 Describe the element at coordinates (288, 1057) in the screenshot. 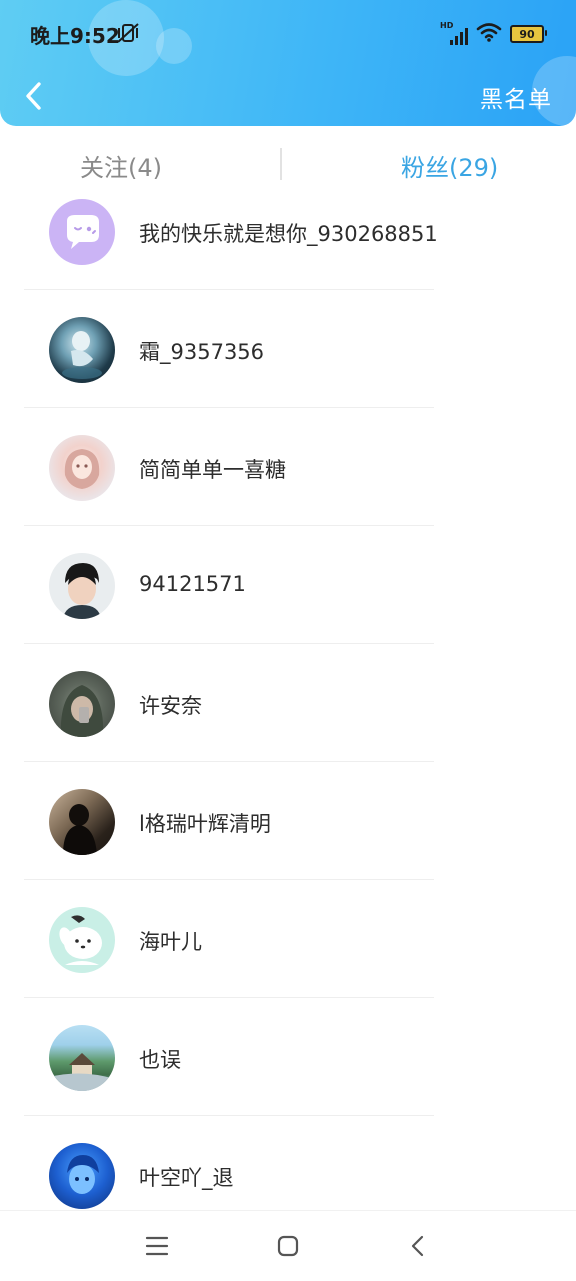

I see `list-item: 也误` at that location.